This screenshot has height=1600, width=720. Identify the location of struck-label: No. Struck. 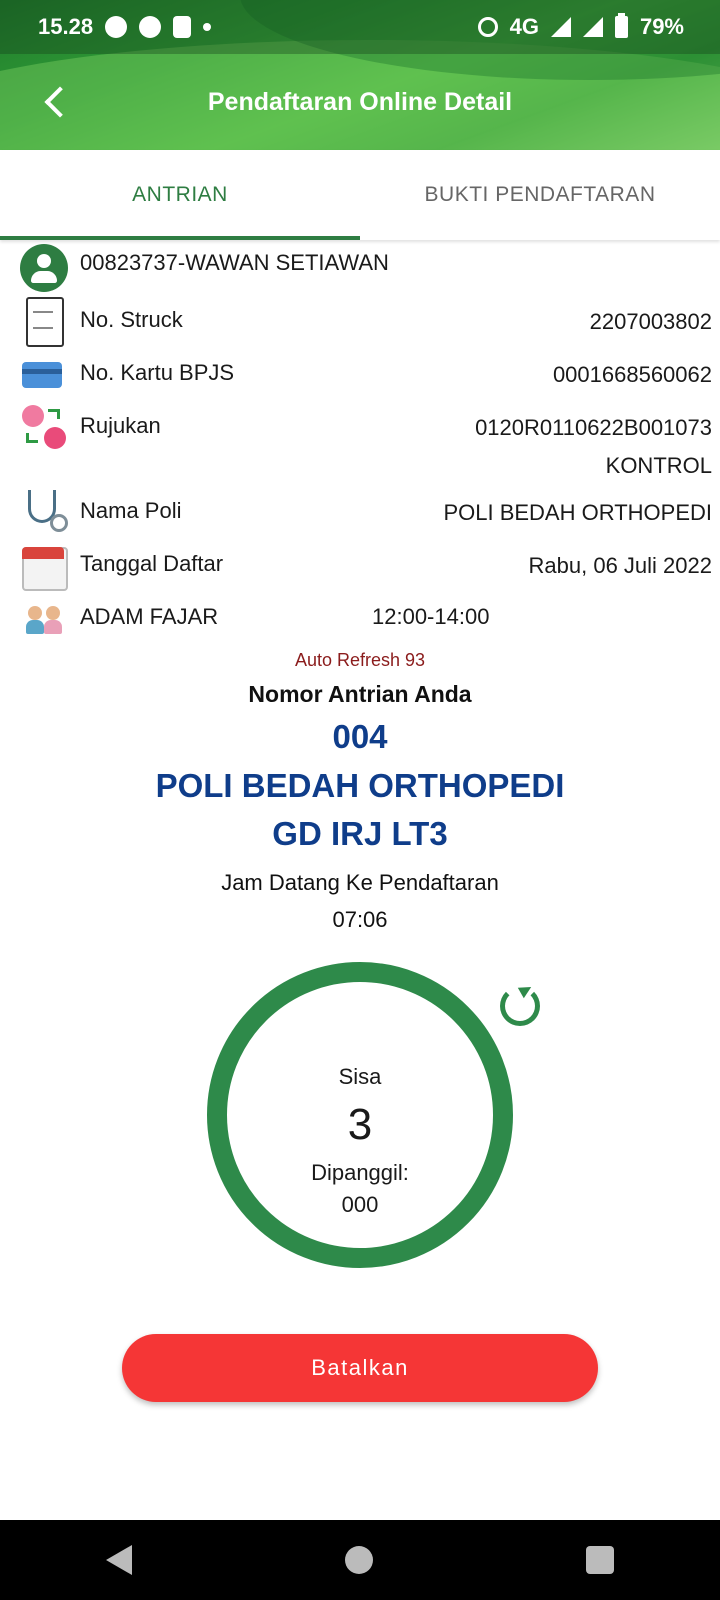
(131, 319).